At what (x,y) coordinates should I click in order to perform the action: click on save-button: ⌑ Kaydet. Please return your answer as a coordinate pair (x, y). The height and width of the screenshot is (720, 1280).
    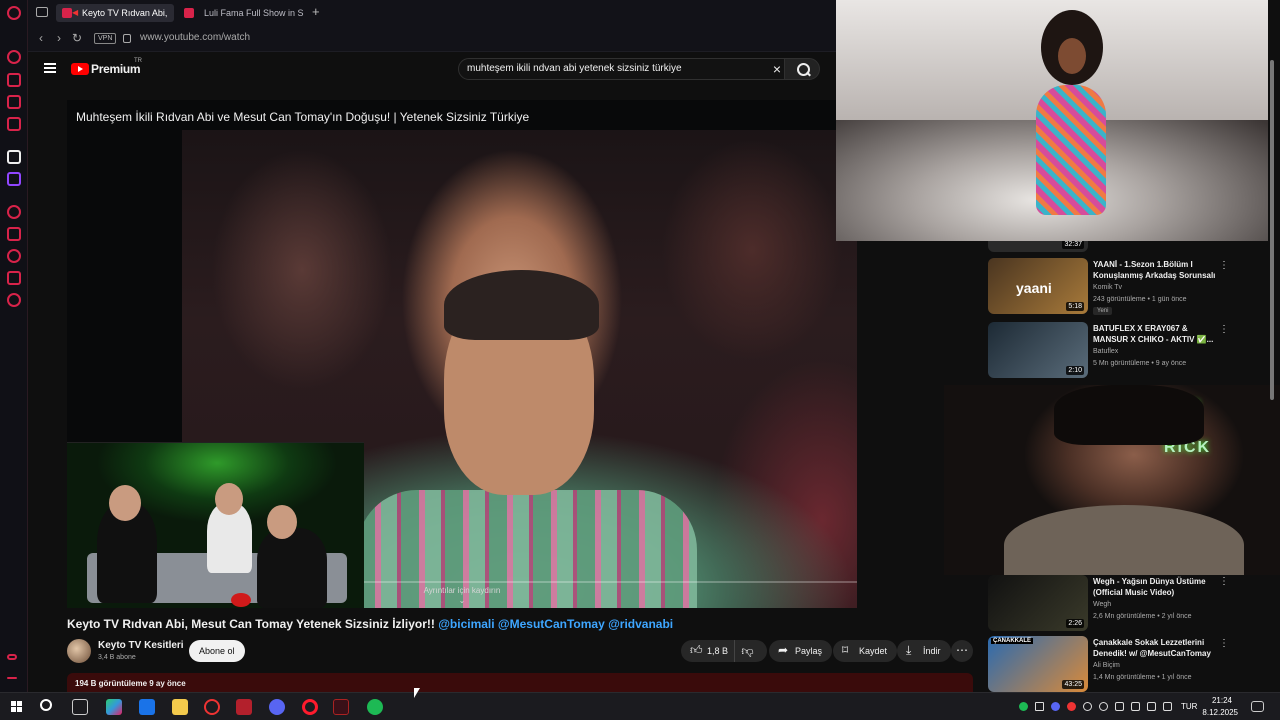
    Looking at the image, I should click on (865, 651).